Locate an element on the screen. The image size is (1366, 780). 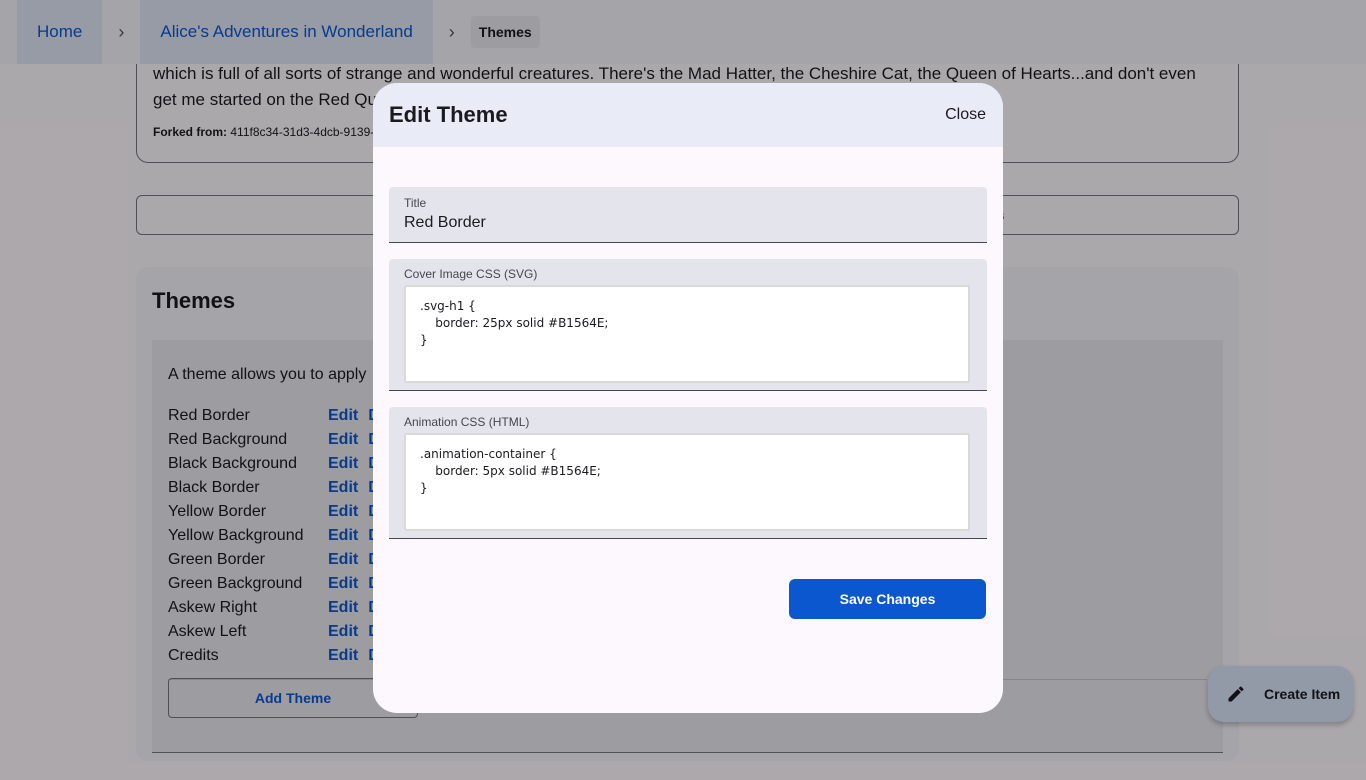
close-button: Close is located at coordinates (965, 115).